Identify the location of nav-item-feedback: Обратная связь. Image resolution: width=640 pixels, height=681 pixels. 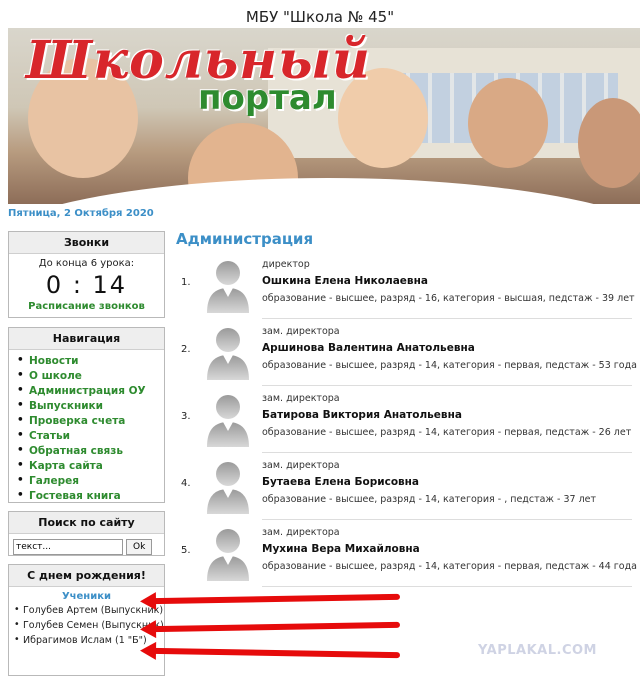
(86, 451).